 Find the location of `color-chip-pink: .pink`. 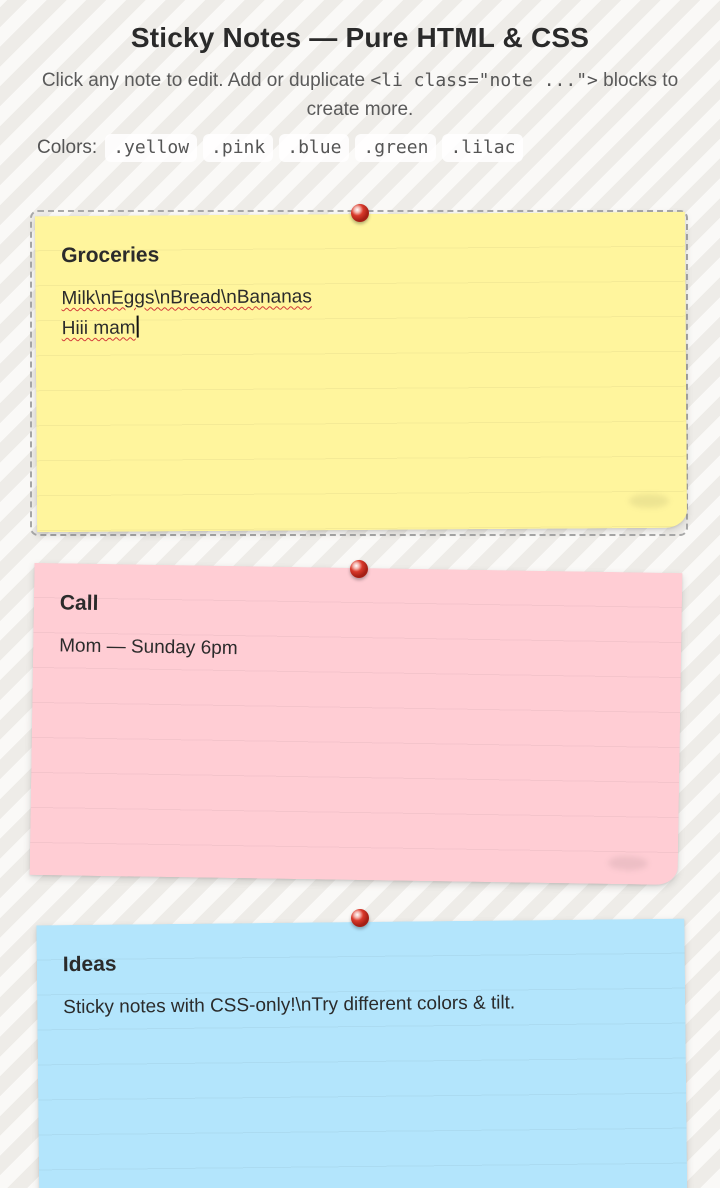

color-chip-pink: .pink is located at coordinates (238, 148).